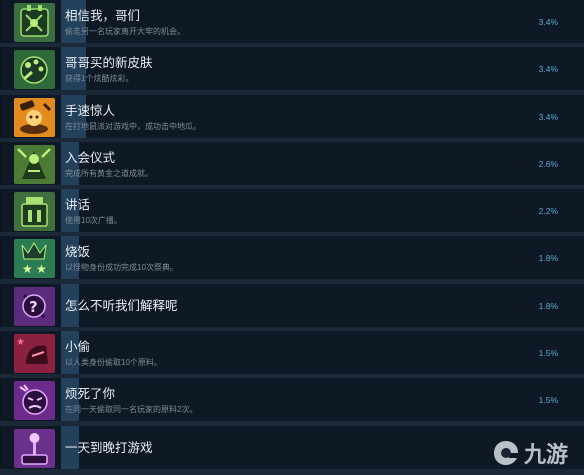 This screenshot has width=584, height=475. Describe the element at coordinates (292, 400) in the screenshot. I see `achievement-row: 烦死了你 在同一天偷取同一名玩家的原料2次。 1.5%` at that location.